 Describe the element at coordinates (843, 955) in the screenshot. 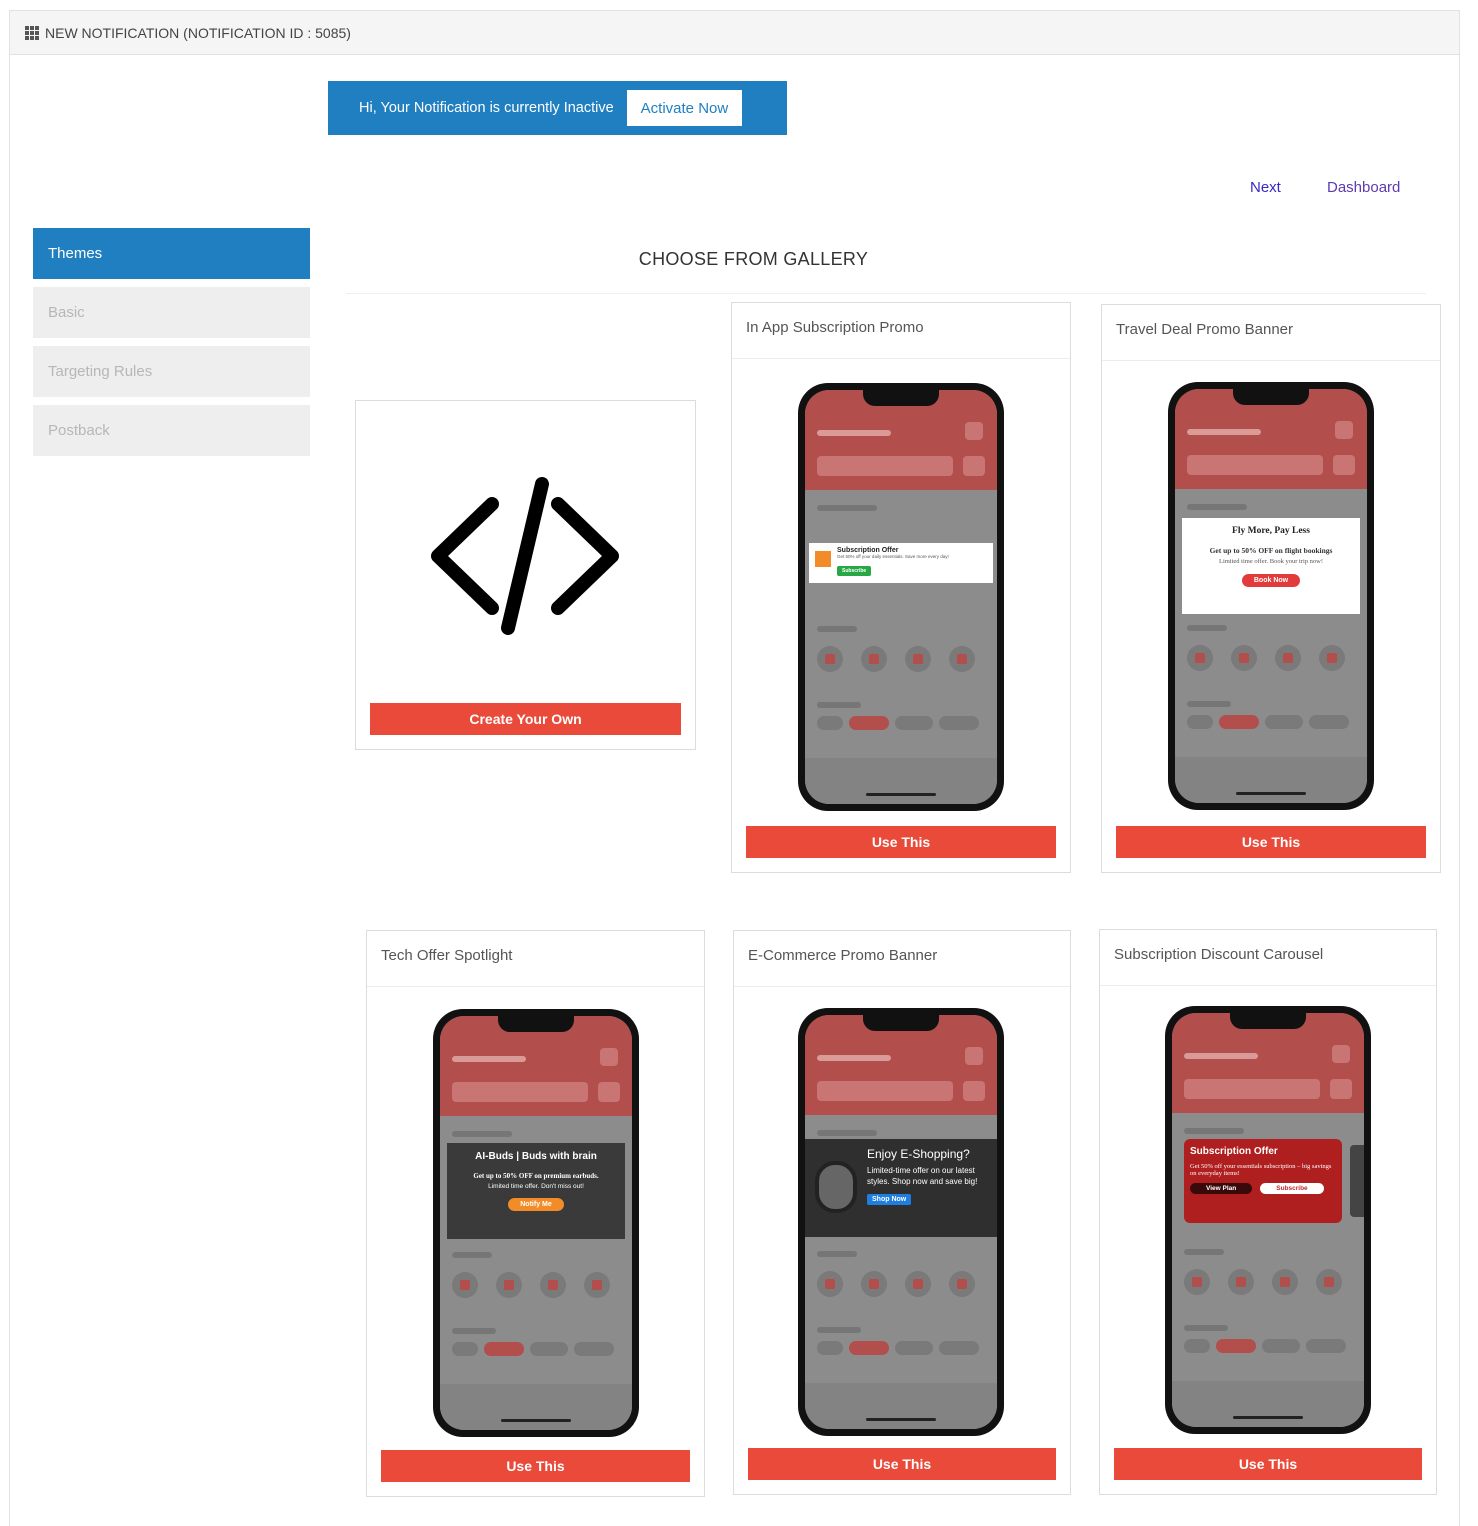

I see `template-title: E-Commerce Promo Banner` at that location.